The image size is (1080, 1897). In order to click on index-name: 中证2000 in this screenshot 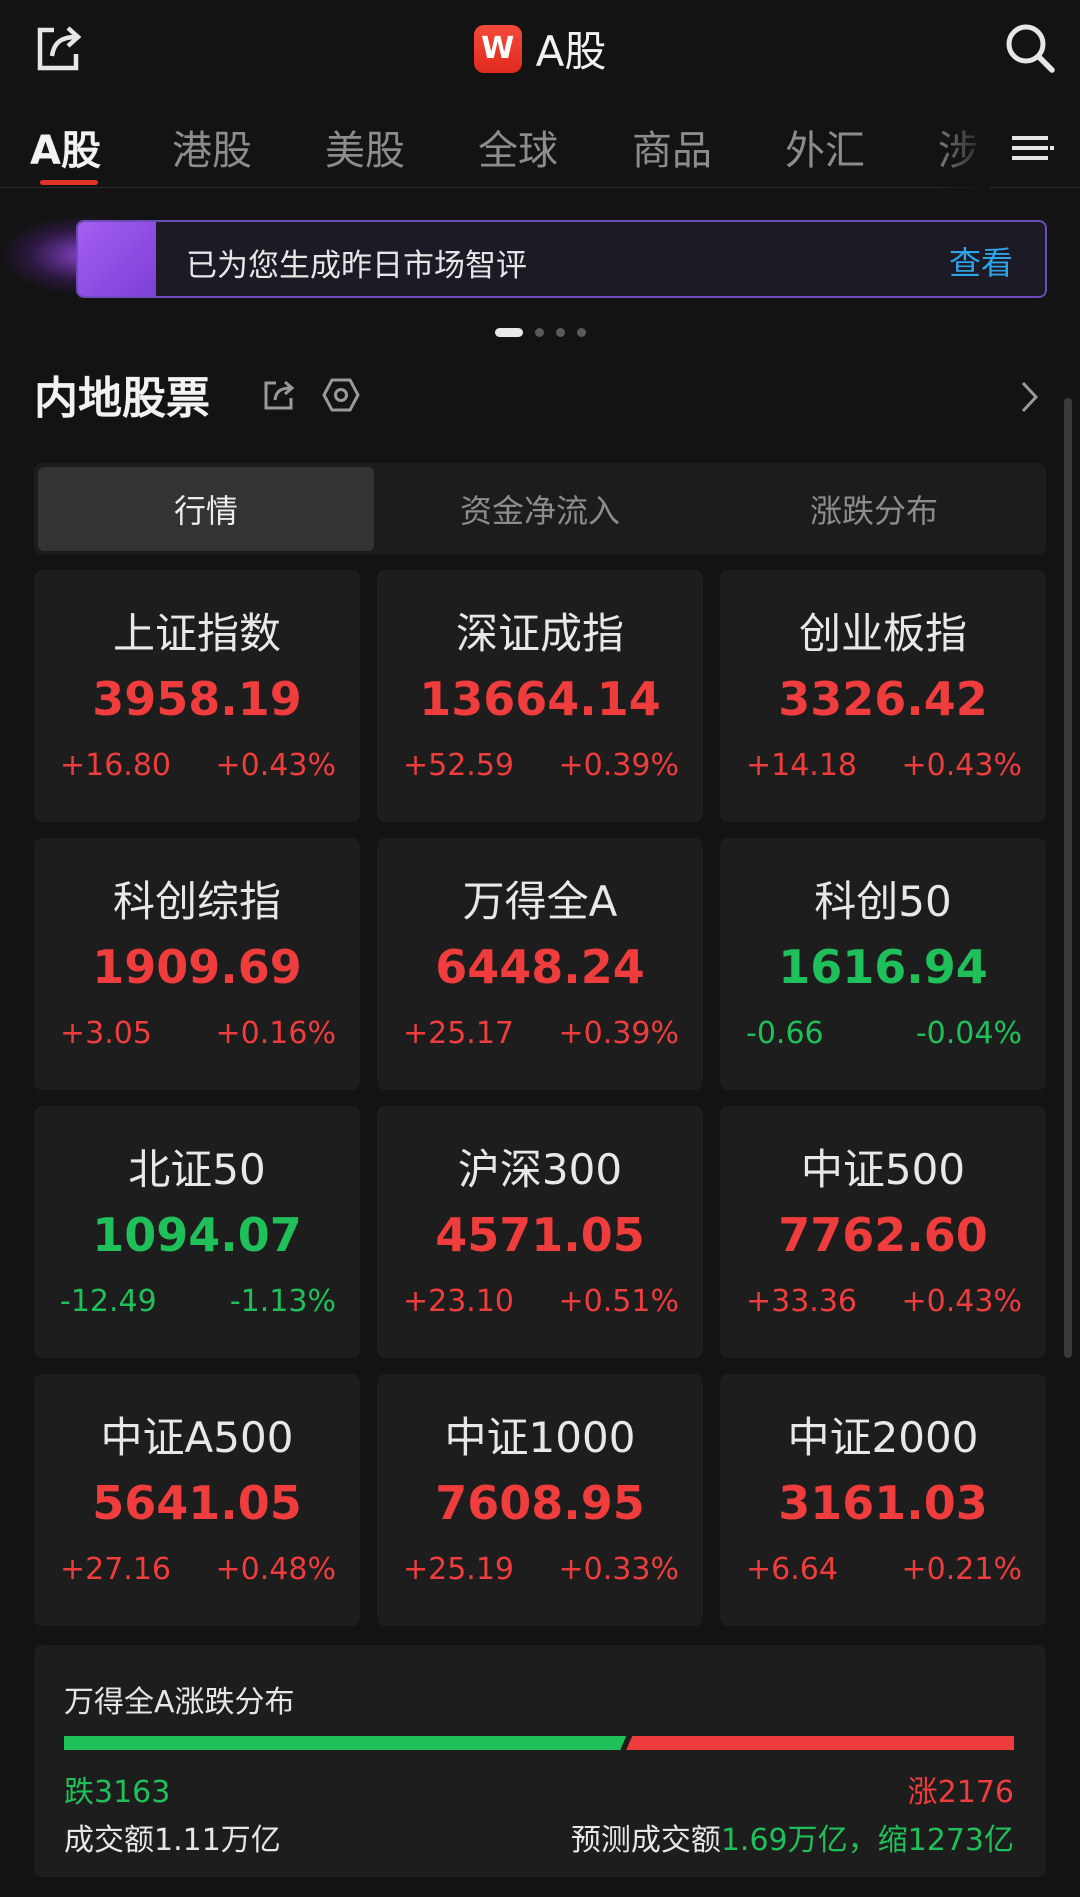, I will do `click(883, 1437)`.